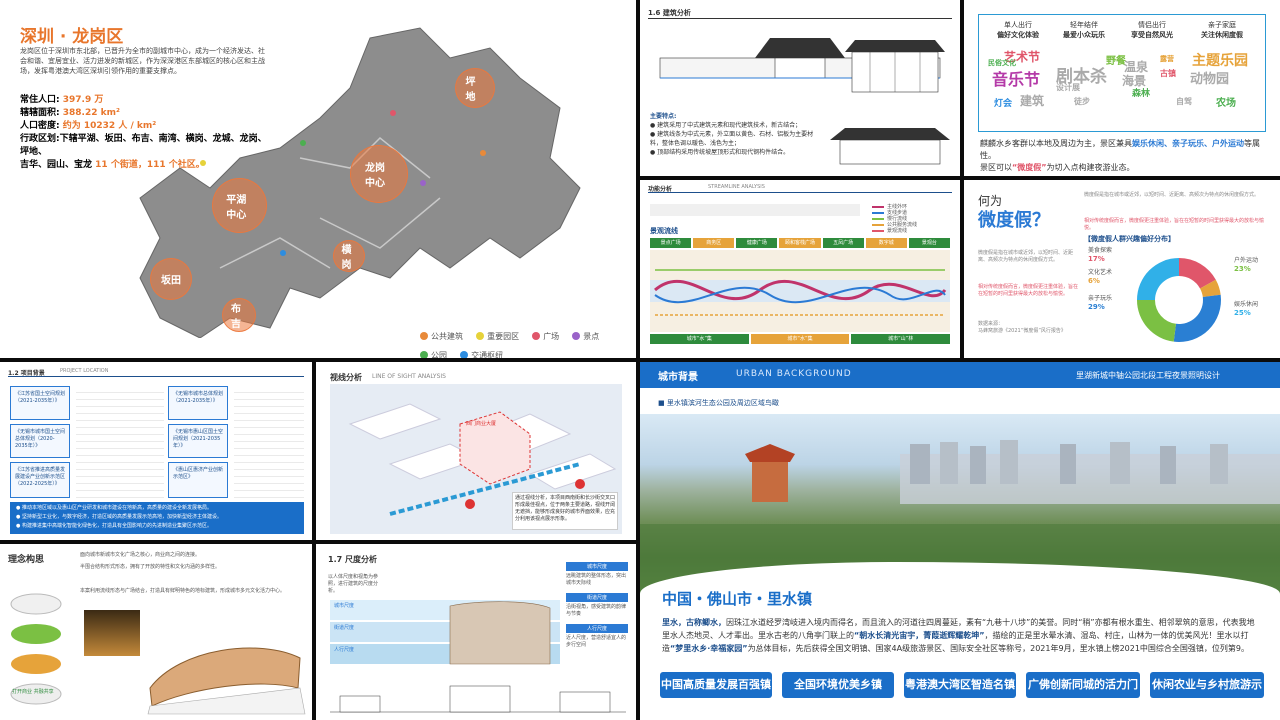 The width and height of the screenshot is (1280, 720). I want to click on badge-vital-gateway: 广佛创新同城的活力门户, so click(1083, 694).